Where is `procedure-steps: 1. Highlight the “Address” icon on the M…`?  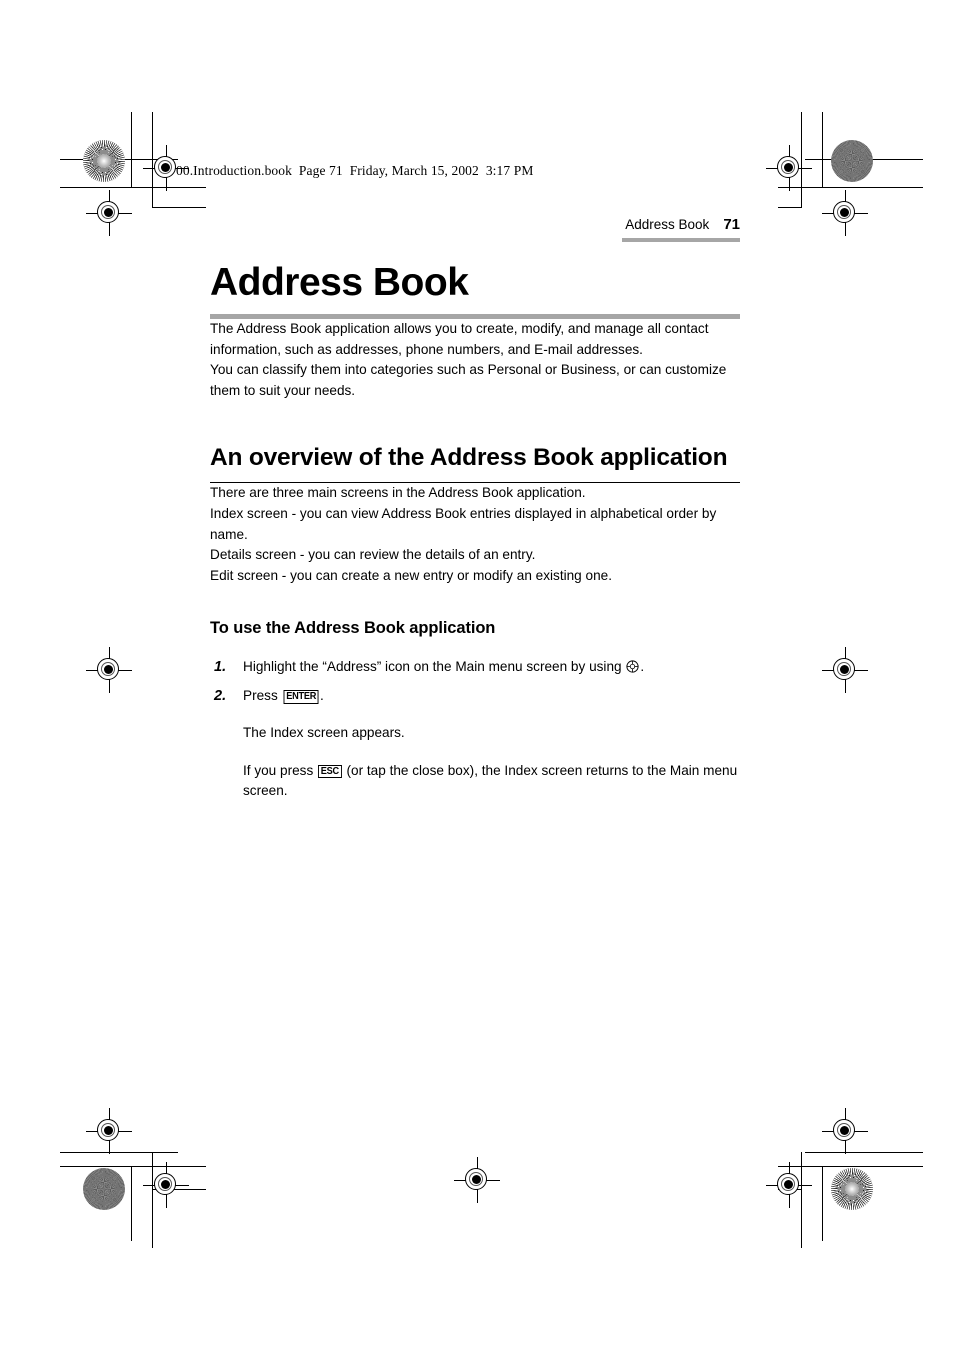
procedure-steps: 1. Highlight the “Address” icon on the M… is located at coordinates (475, 682).